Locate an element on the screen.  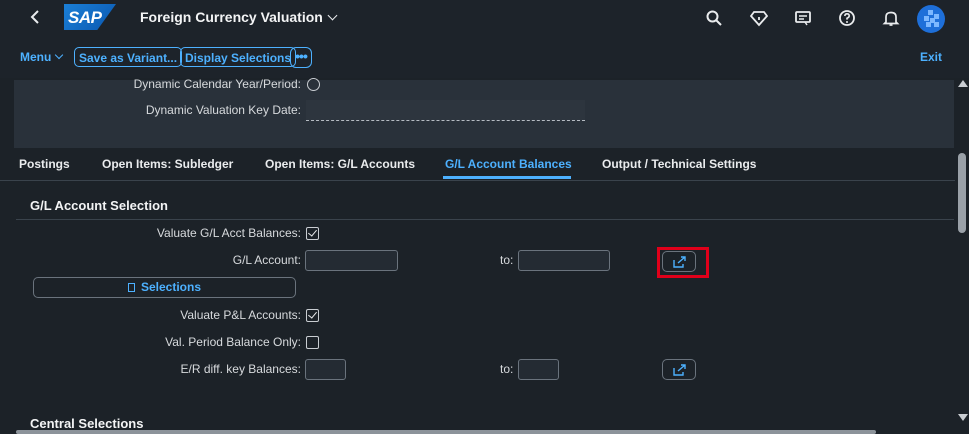
section-divider is located at coordinates (485, 219).